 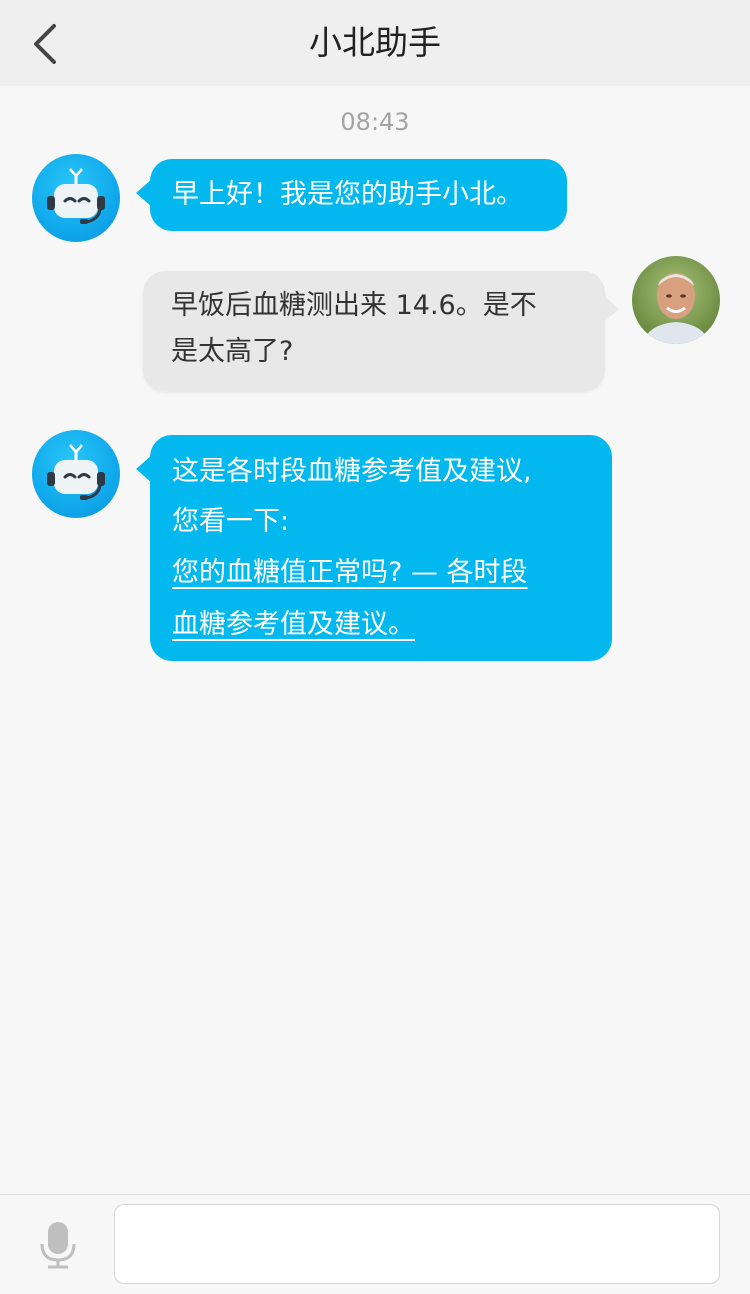 What do you see at coordinates (417, 1244) in the screenshot?
I see `message-input` at bounding box center [417, 1244].